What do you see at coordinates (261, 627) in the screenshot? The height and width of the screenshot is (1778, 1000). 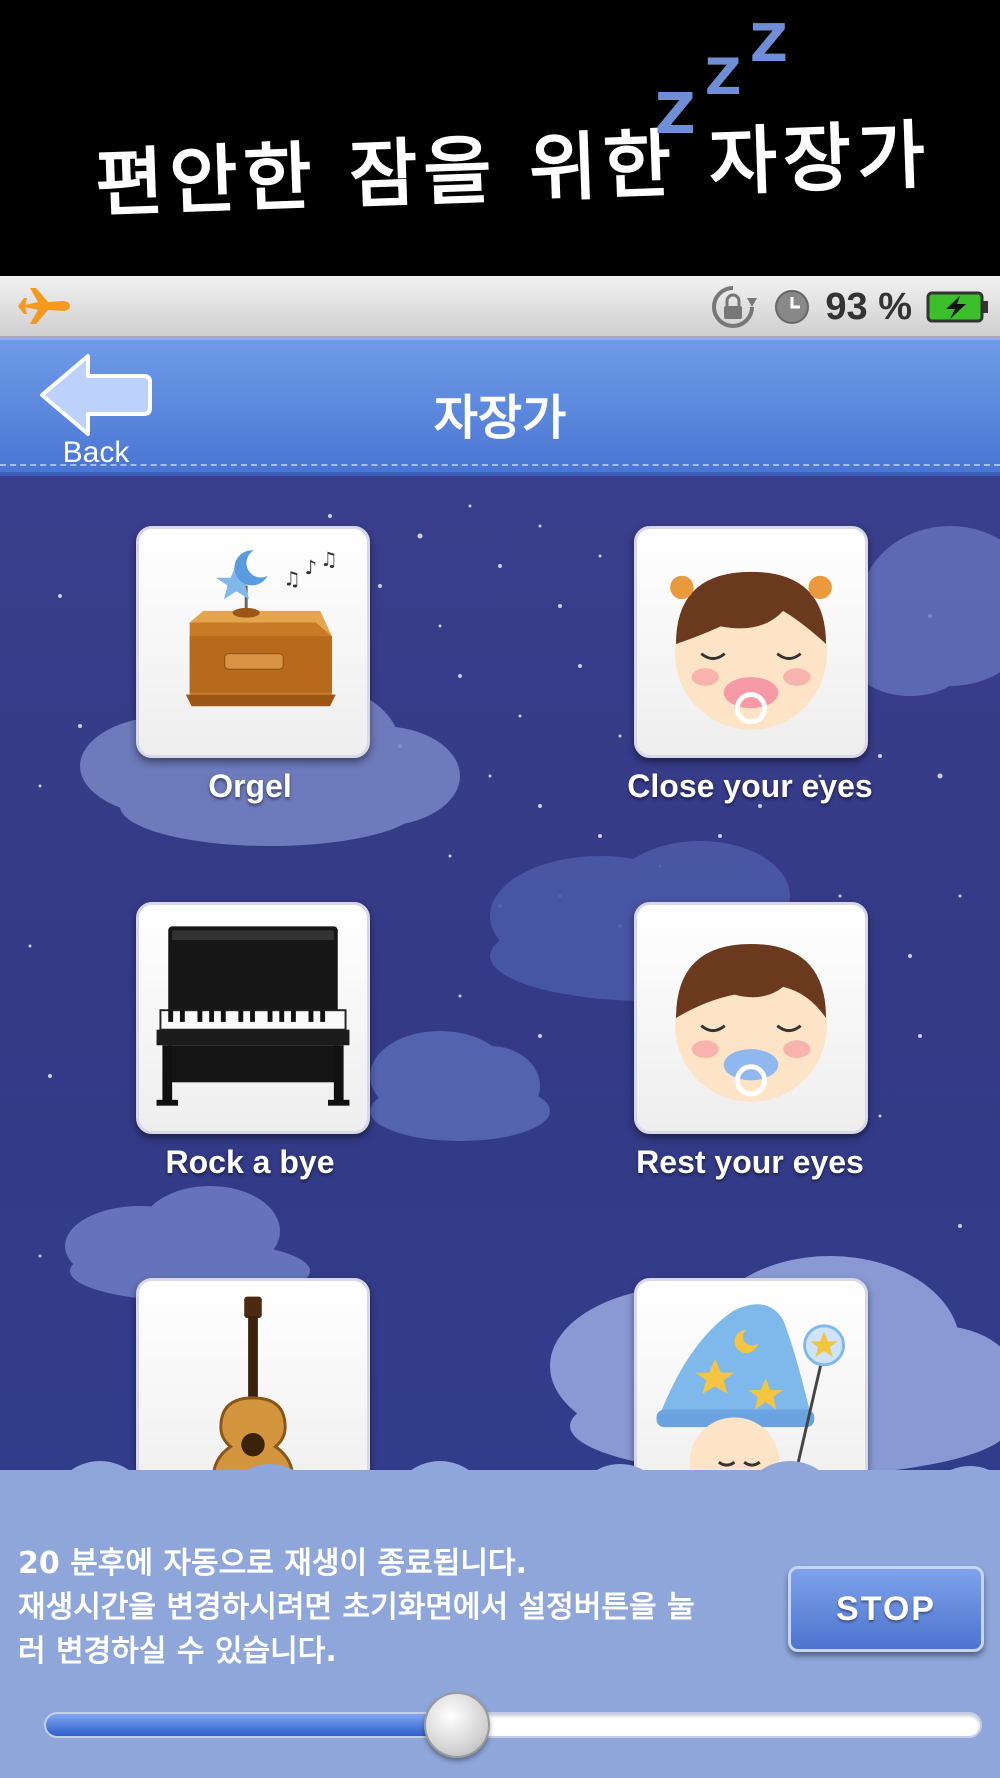 I see `music-box-icon: ♫ ♪ ♫` at bounding box center [261, 627].